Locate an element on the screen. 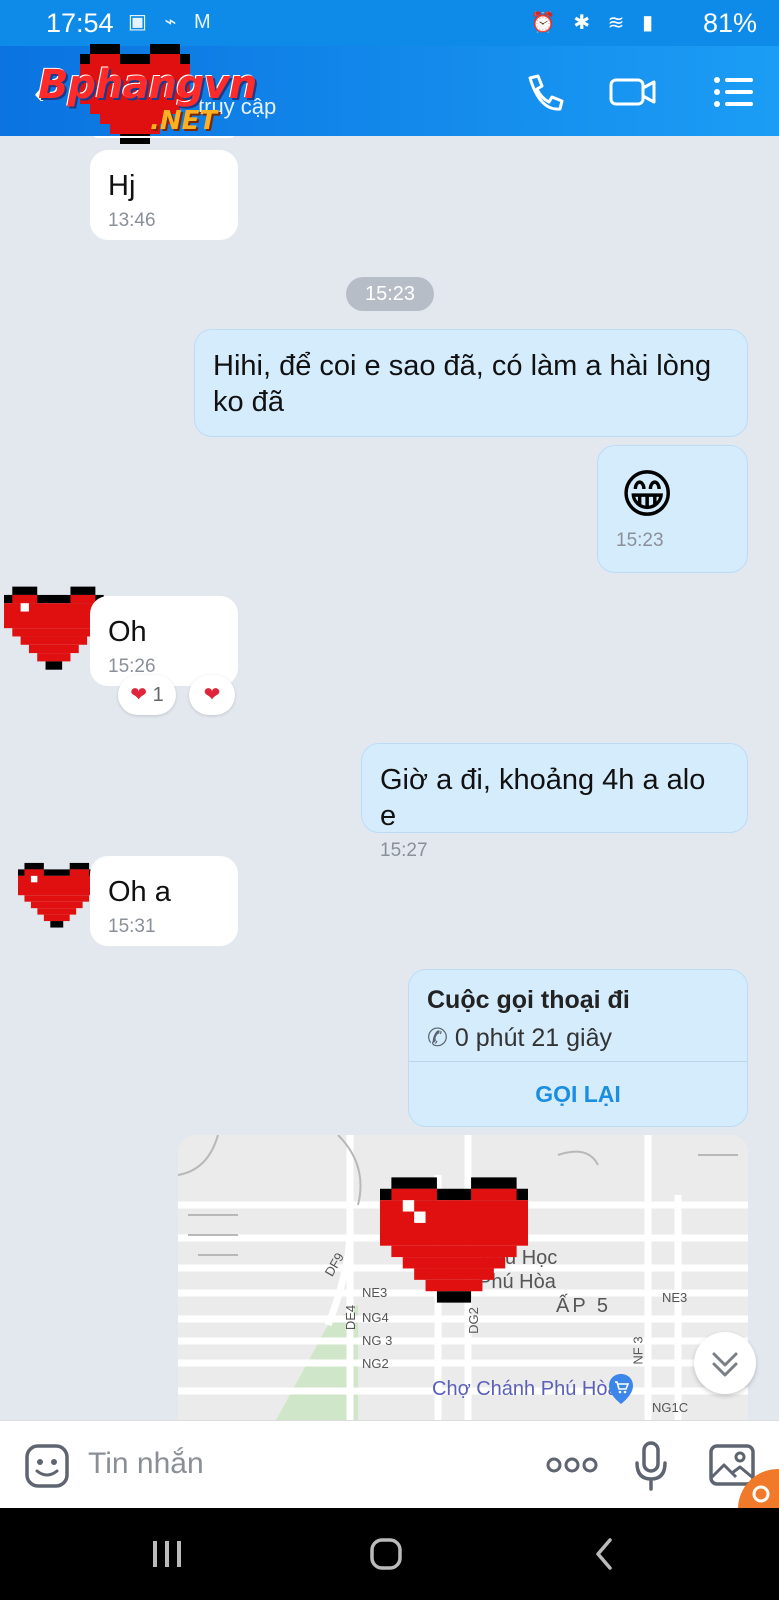  message-text: Oh is located at coordinates (127, 632).